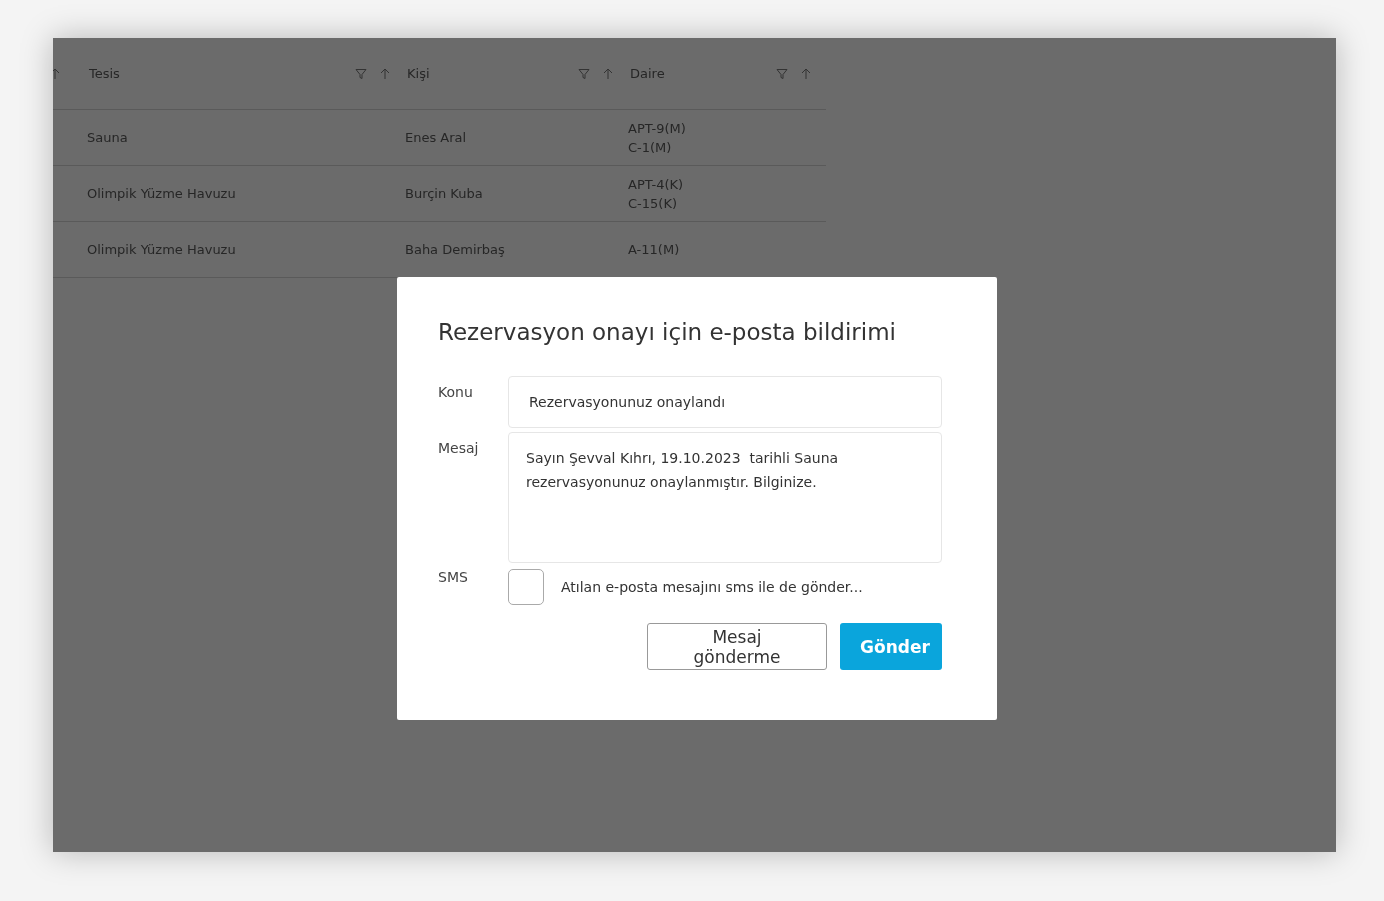 The width and height of the screenshot is (1384, 901). I want to click on table-cell: Enes Aral, so click(436, 137).